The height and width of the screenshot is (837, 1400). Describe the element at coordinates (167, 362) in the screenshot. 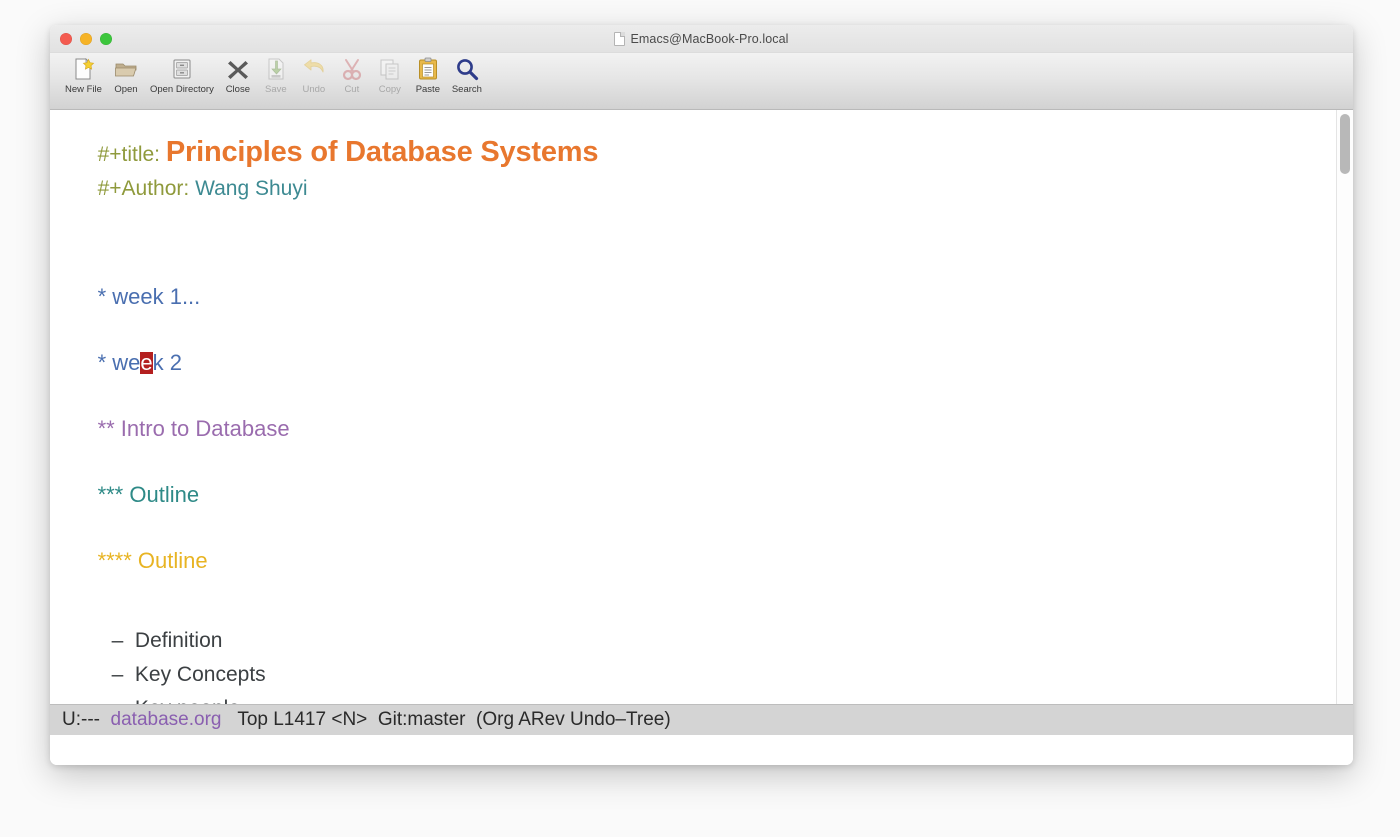

I see `org-heading-week2-after: k 2` at that location.